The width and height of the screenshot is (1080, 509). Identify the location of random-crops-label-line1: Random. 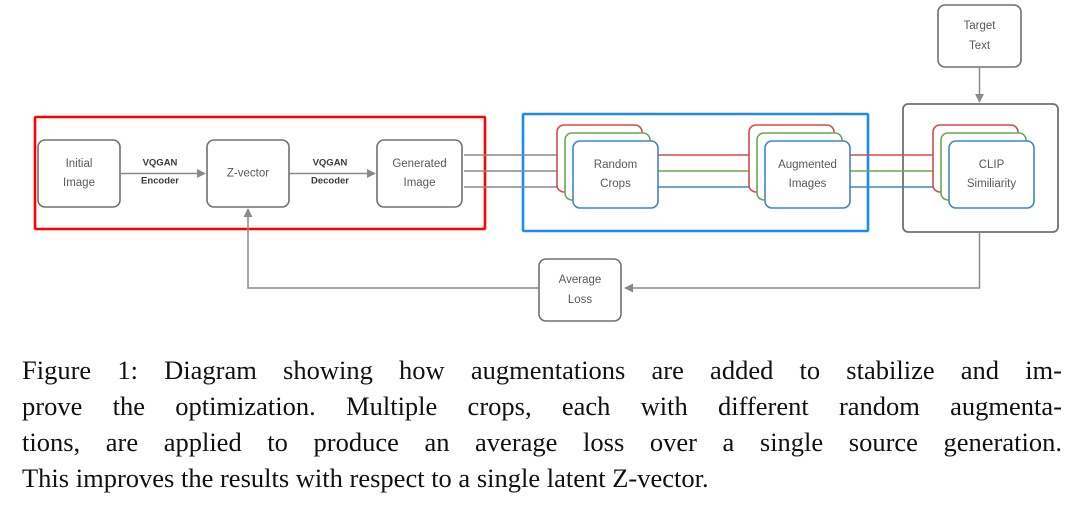
(615, 165).